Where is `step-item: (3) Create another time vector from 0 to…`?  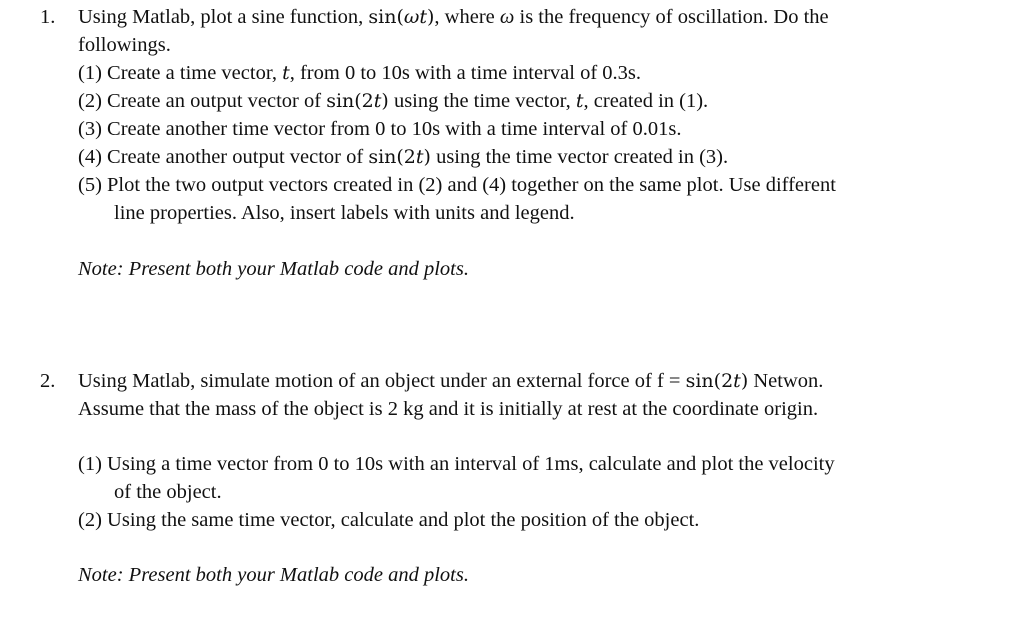 step-item: (3) Create another time vector from 0 to… is located at coordinates (379, 129).